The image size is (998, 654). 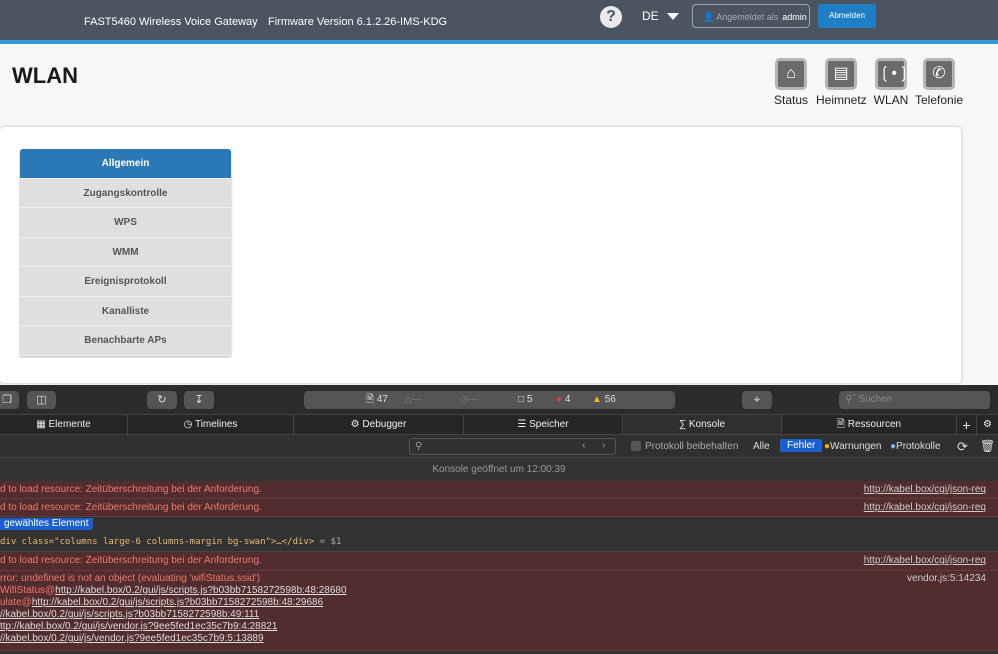 What do you see at coordinates (419, 446) in the screenshot?
I see `search-icon: ⚲` at bounding box center [419, 446].